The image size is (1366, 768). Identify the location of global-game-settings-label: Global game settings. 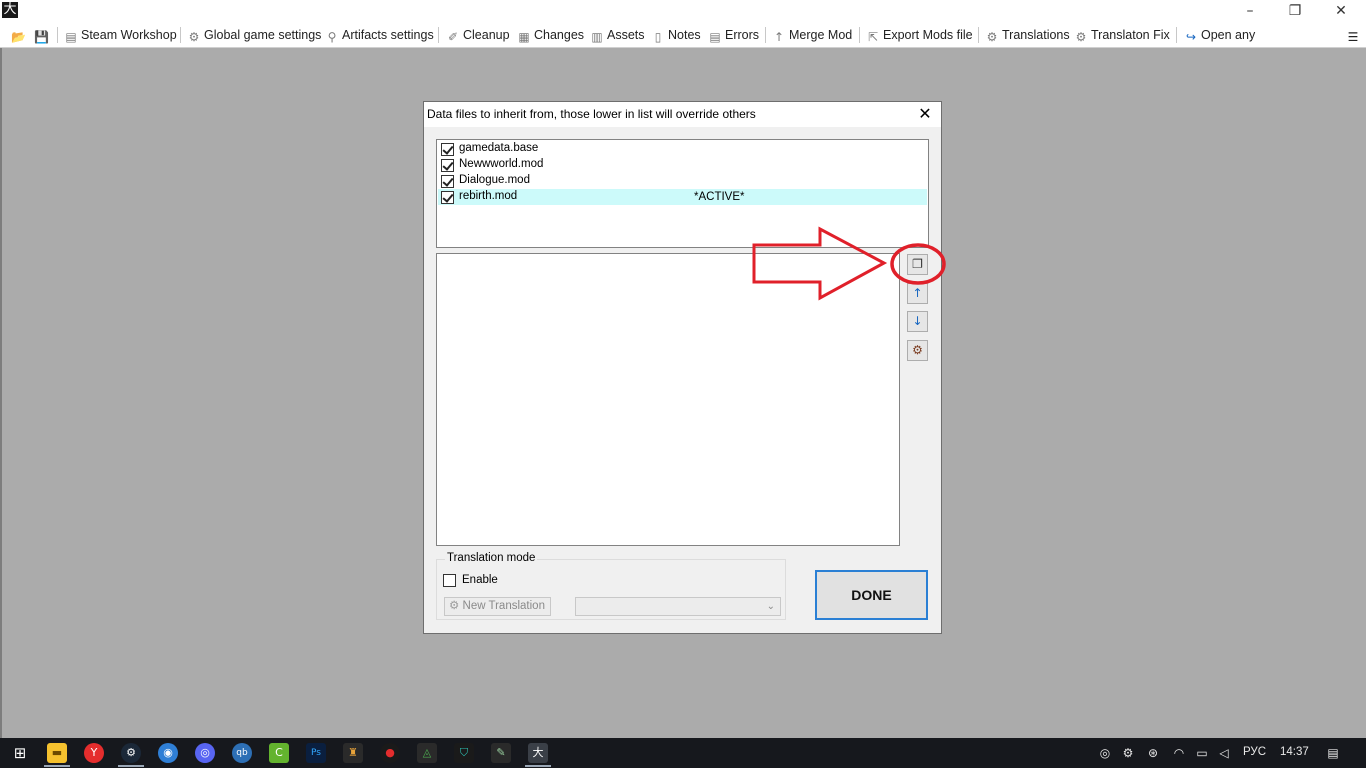
(263, 35).